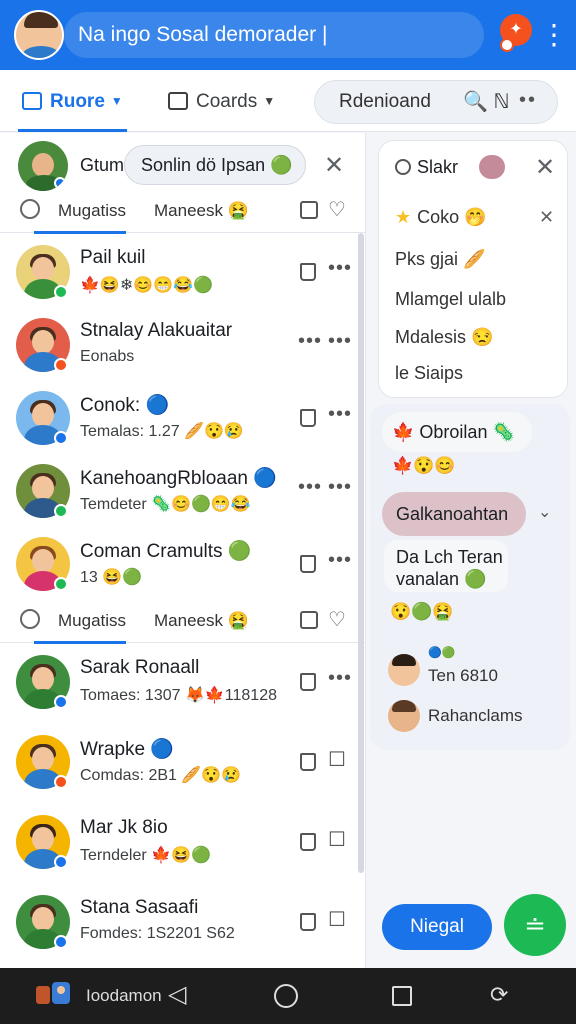 The height and width of the screenshot is (1024, 576). What do you see at coordinates (180, 761) in the screenshot?
I see `list-item: Wrapke 🔵 Comdas: 2B1 🥖😯😢 ☐` at bounding box center [180, 761].